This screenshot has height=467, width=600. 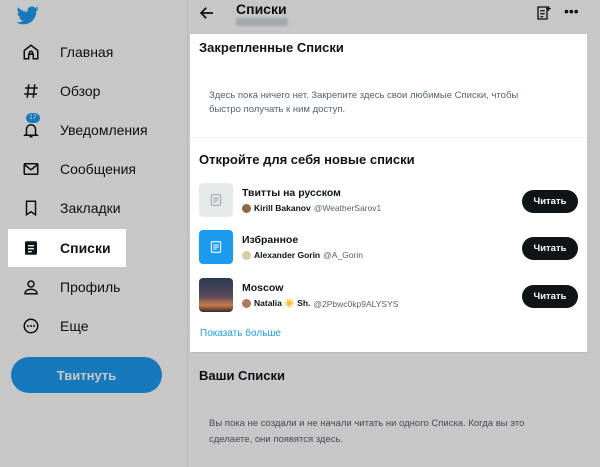 I want to click on page-title: Списки, so click(x=261, y=9).